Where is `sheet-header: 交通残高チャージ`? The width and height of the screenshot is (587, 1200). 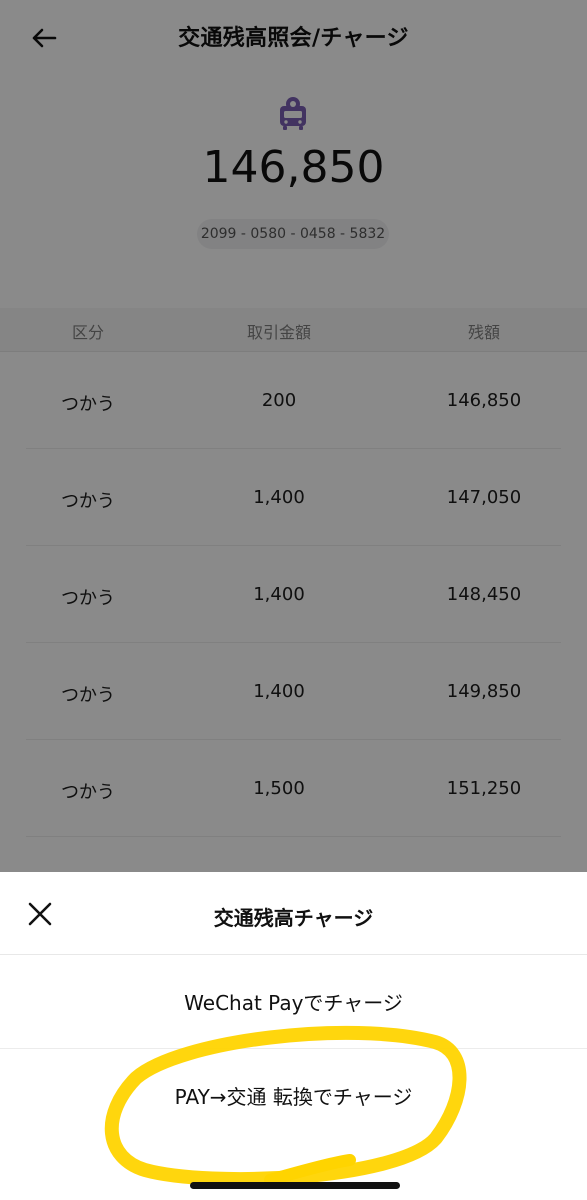
sheet-header: 交通残高チャージ is located at coordinates (293, 913).